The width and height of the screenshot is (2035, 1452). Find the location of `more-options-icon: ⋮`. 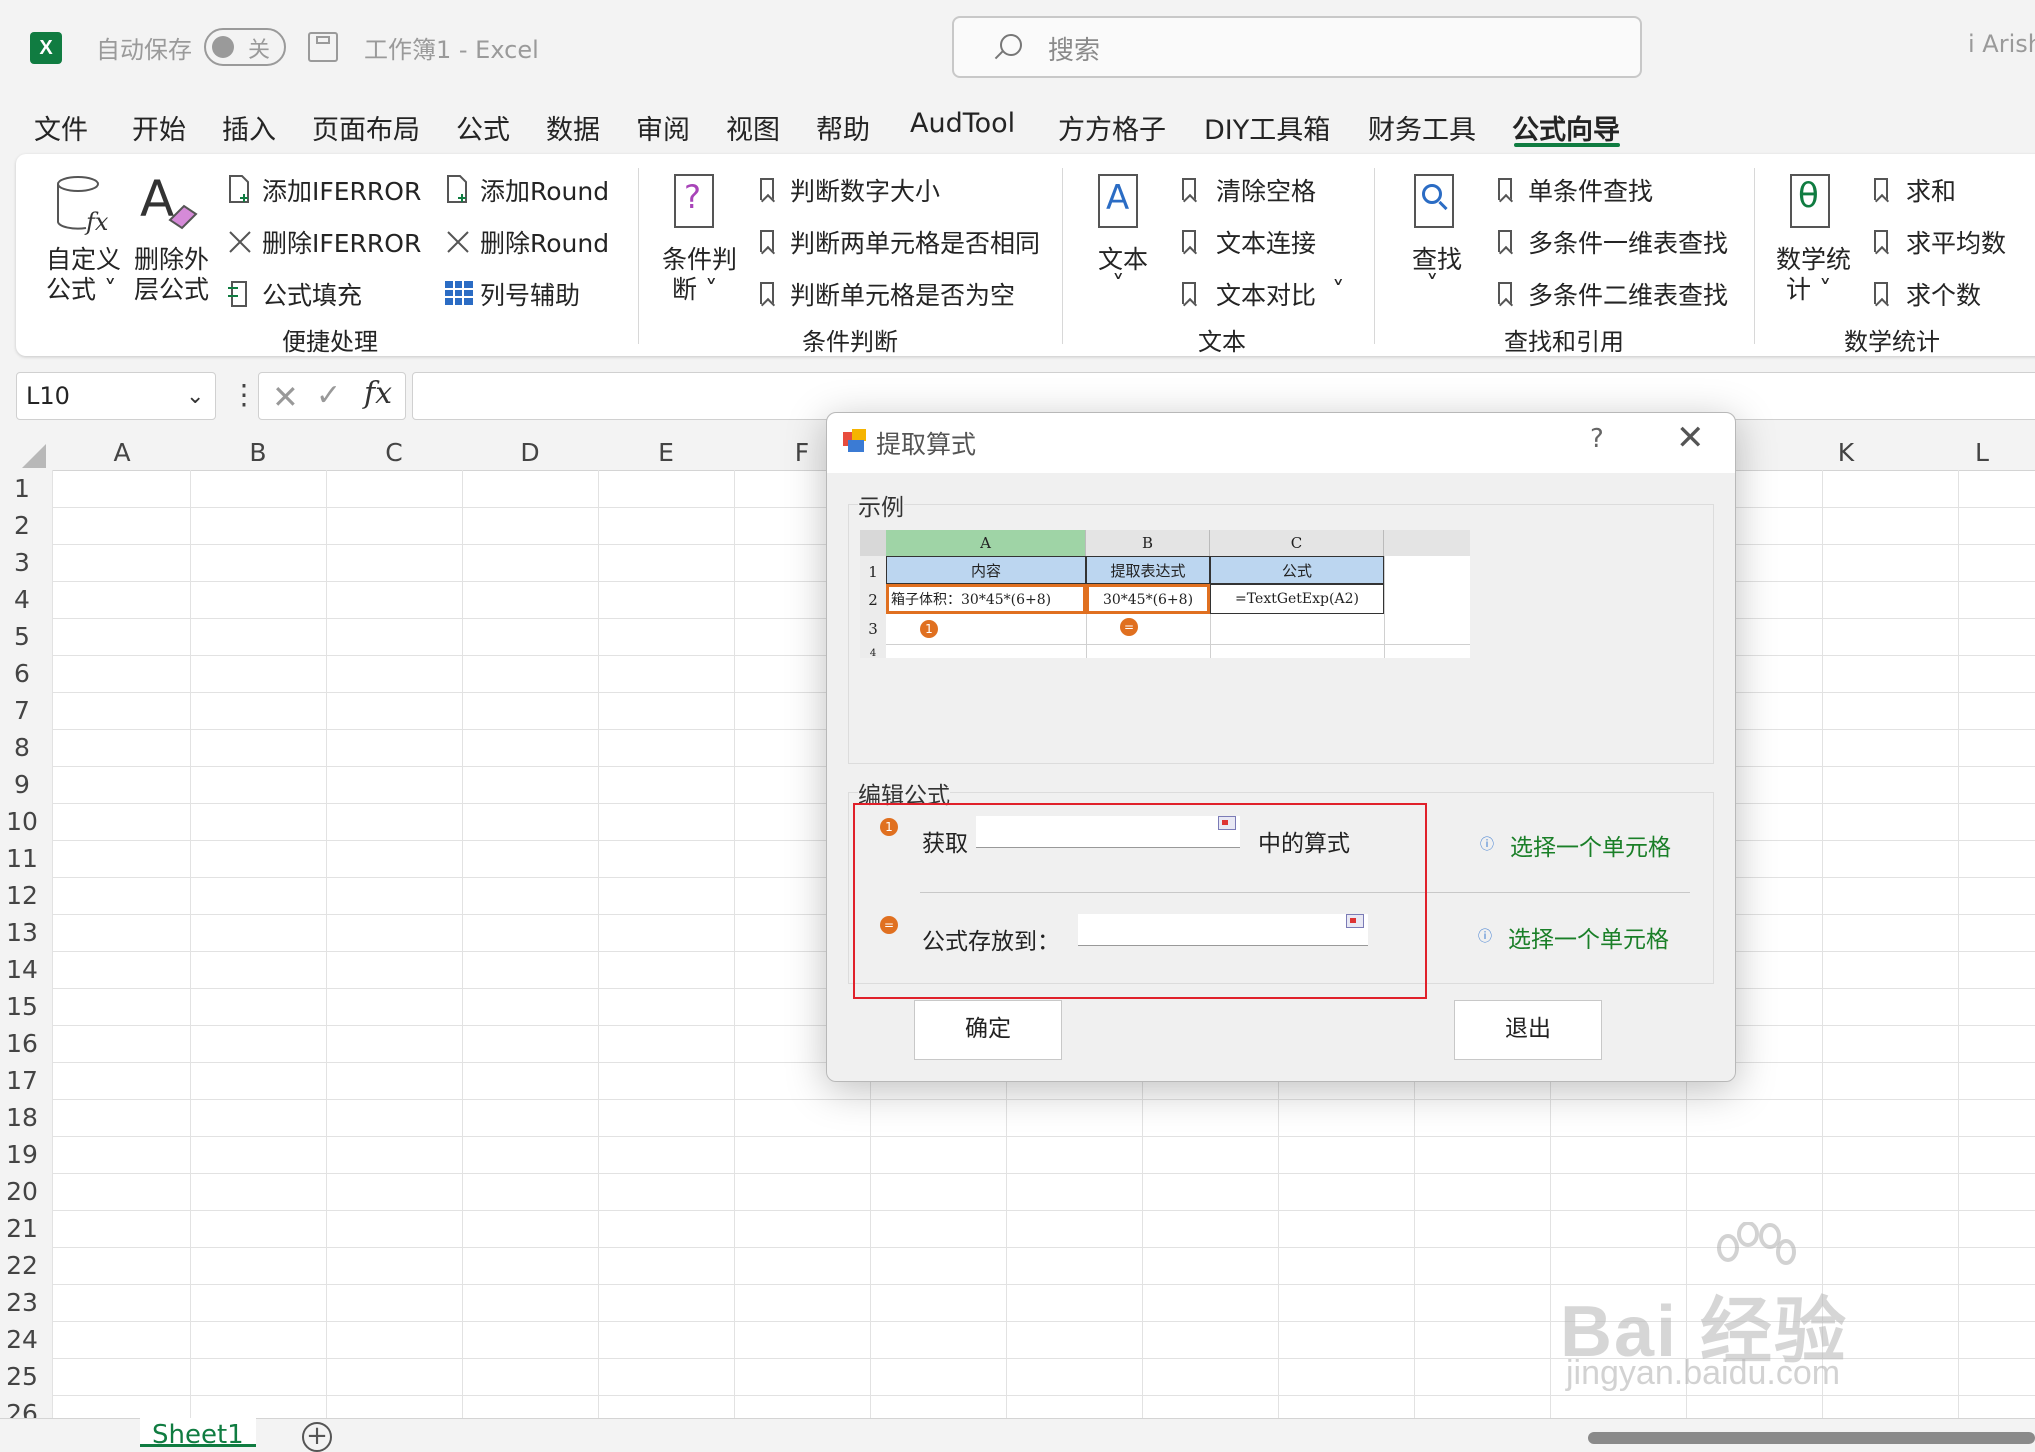

more-options-icon: ⋮ is located at coordinates (244, 394).